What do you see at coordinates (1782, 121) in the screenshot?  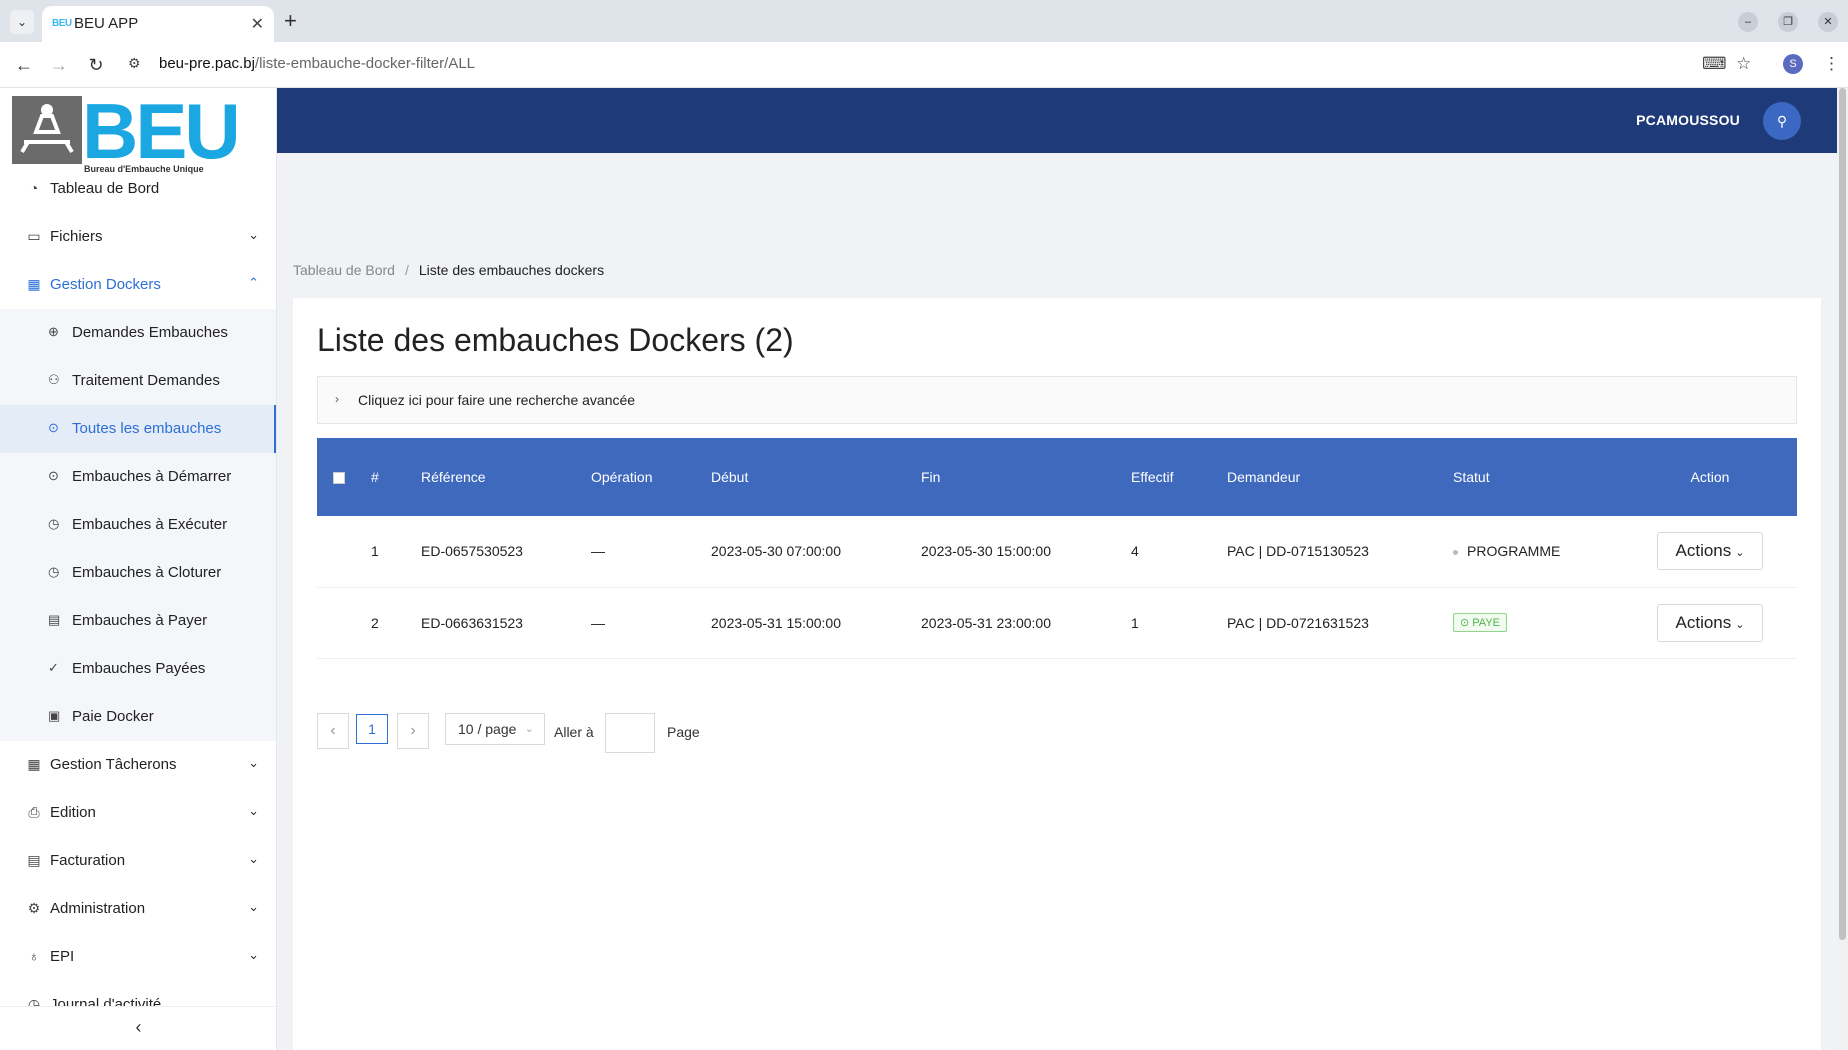 I see `user-avatar: ⚲` at bounding box center [1782, 121].